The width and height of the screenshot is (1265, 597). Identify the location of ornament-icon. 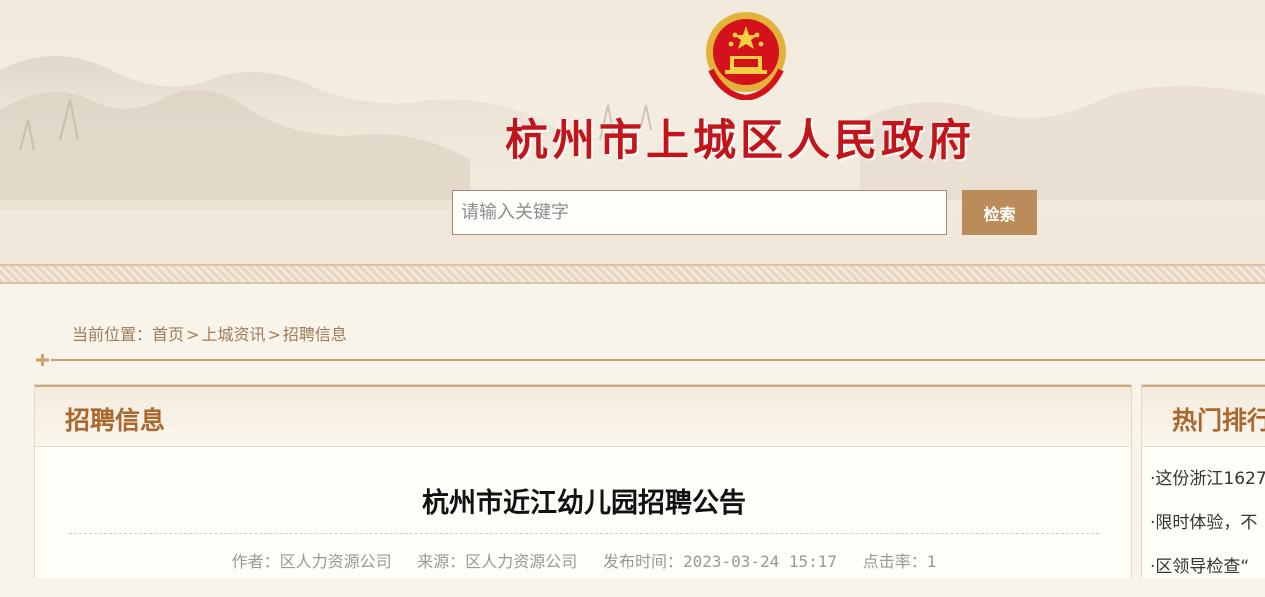
(42, 360).